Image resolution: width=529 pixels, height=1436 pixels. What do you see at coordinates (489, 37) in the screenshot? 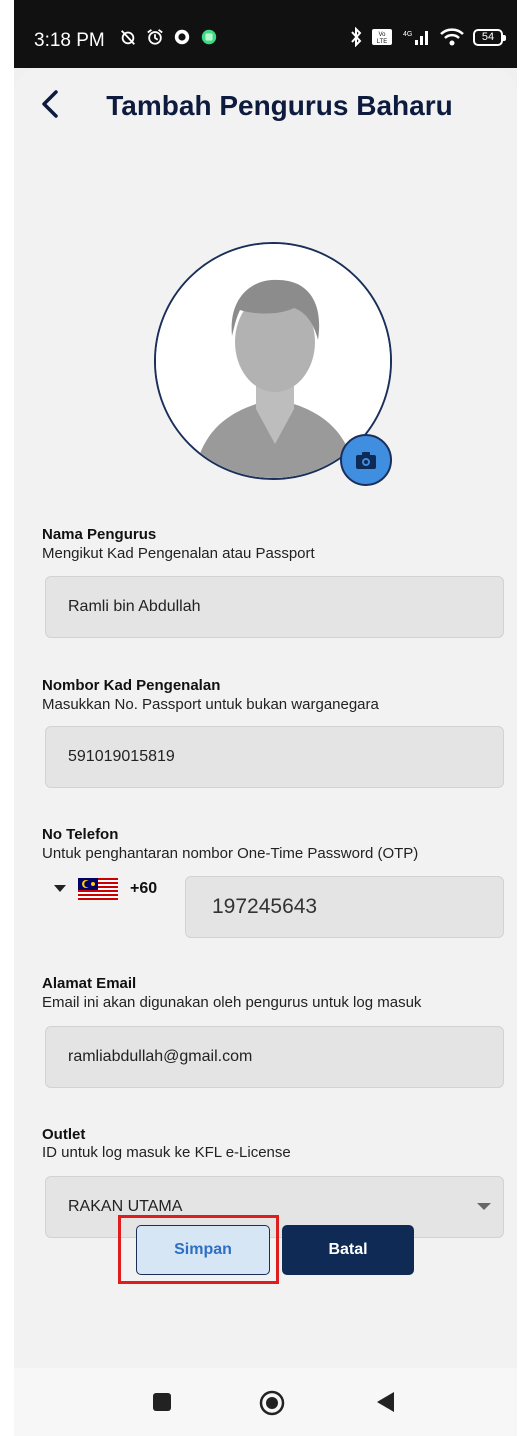
I see `battery-icon: 54` at bounding box center [489, 37].